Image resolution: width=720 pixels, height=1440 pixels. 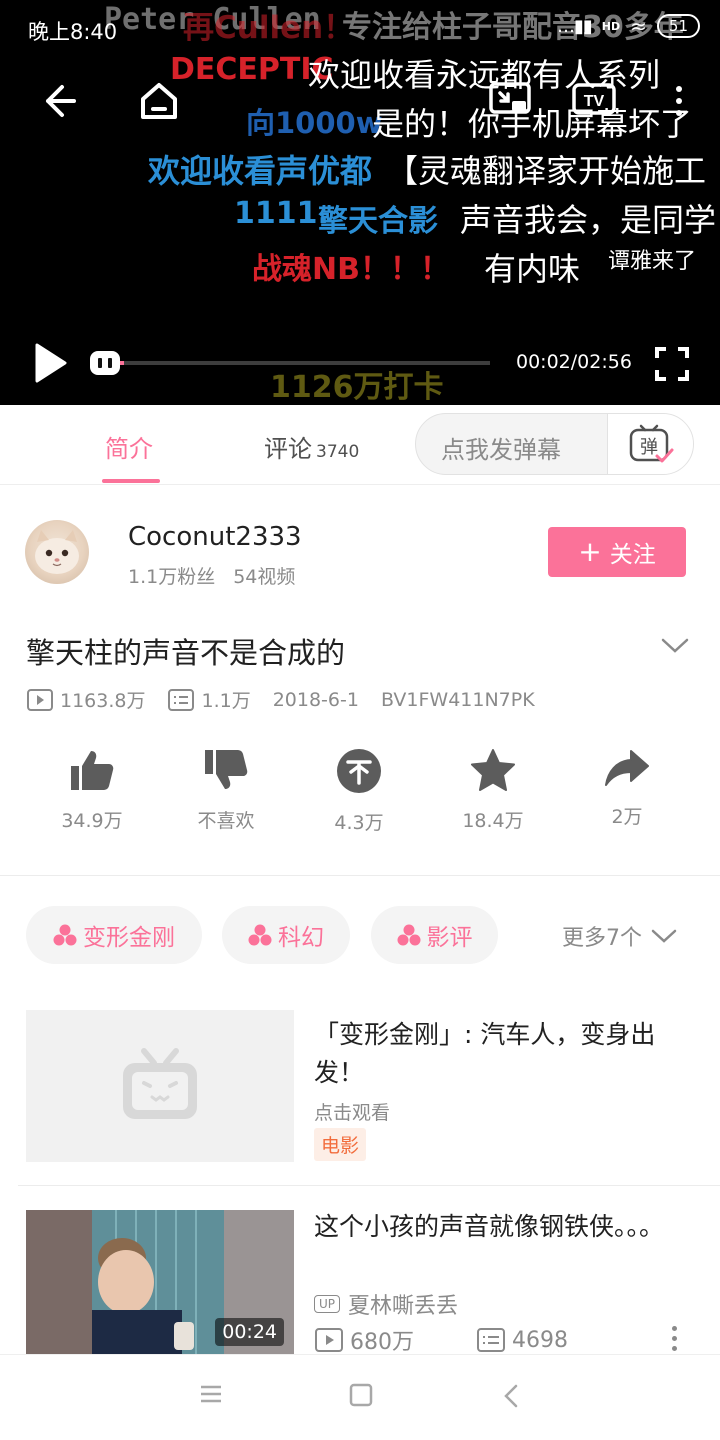 I want to click on tag-chip: 变形金刚, so click(x=114, y=935).